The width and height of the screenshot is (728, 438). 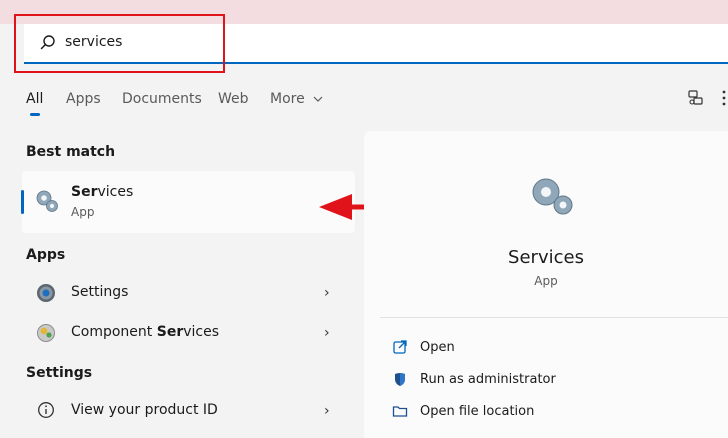 I want to click on apps-heading: Apps, so click(x=46, y=255).